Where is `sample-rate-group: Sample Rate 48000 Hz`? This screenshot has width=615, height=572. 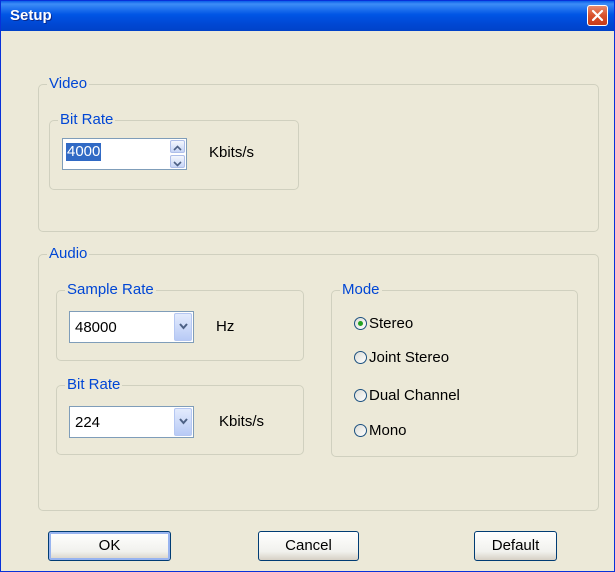 sample-rate-group: Sample Rate 48000 Hz is located at coordinates (180, 321).